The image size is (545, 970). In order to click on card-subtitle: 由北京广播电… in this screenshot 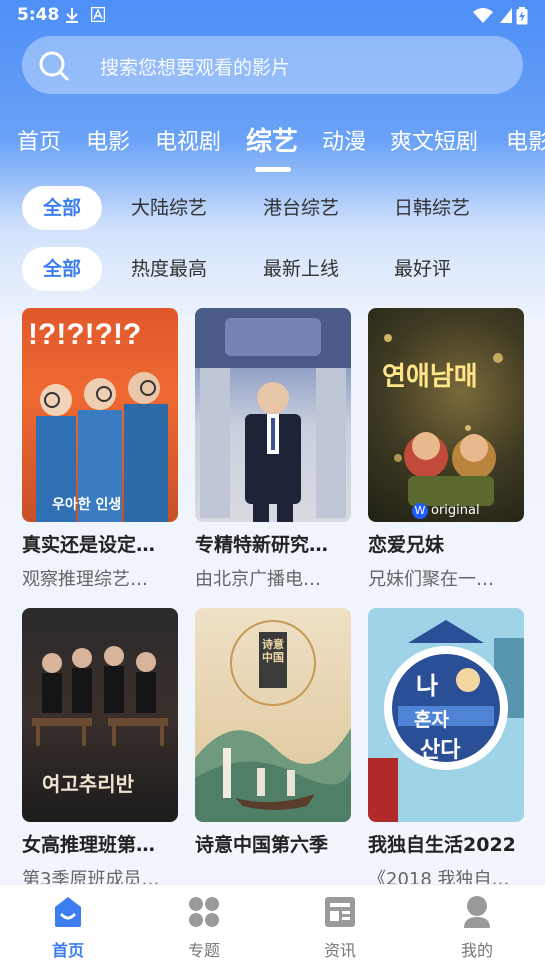, I will do `click(258, 579)`.